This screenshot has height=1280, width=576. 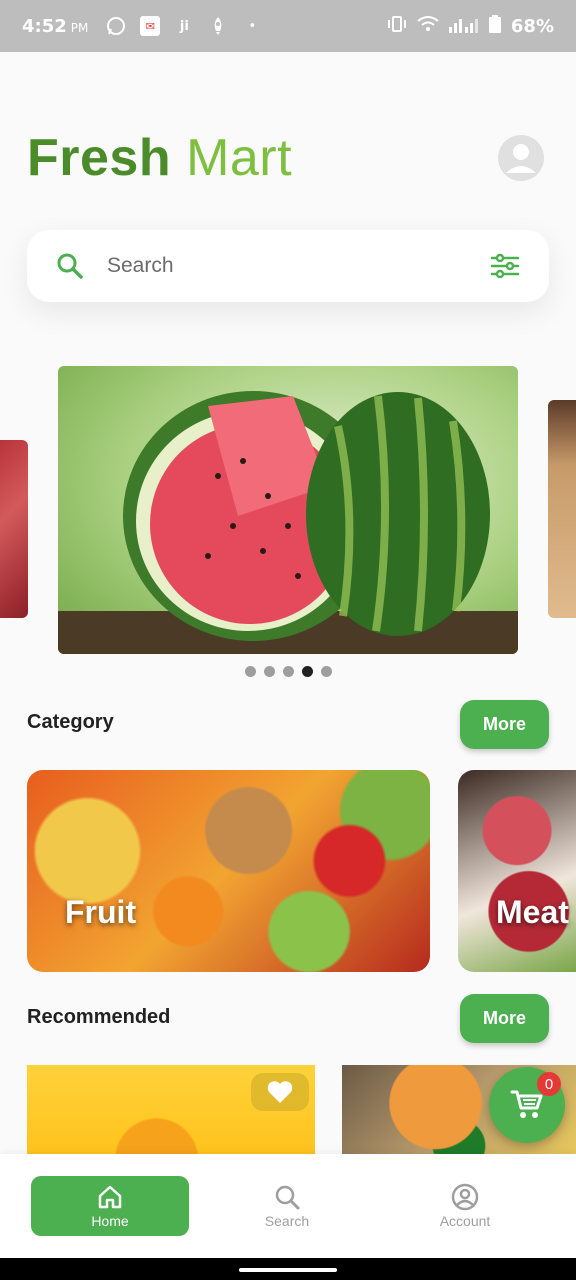 I want to click on battery-percentage: 68%, so click(x=532, y=26).